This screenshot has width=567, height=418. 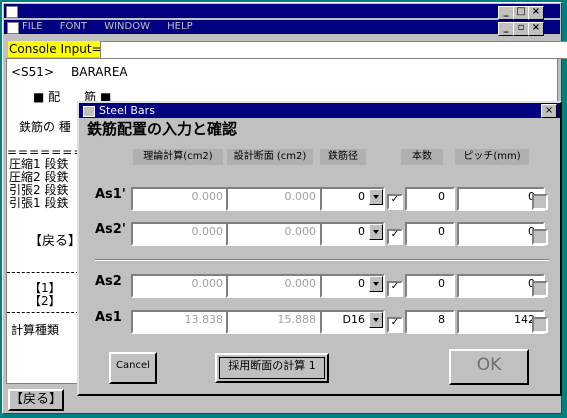 I want to click on back-option: 【戻る】, so click(x=55, y=242).